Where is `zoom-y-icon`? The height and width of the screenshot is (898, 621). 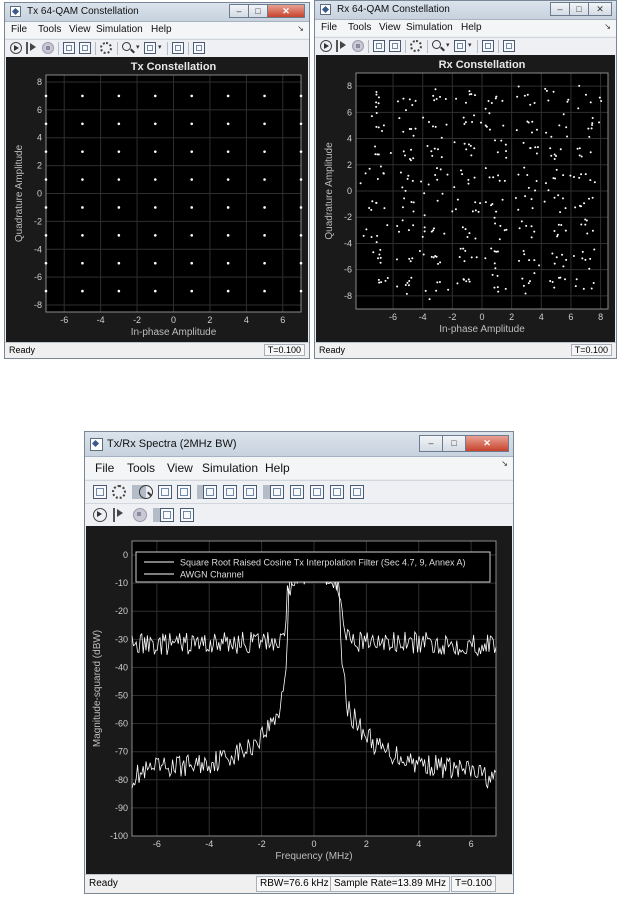
zoom-y-icon is located at coordinates (184, 492).